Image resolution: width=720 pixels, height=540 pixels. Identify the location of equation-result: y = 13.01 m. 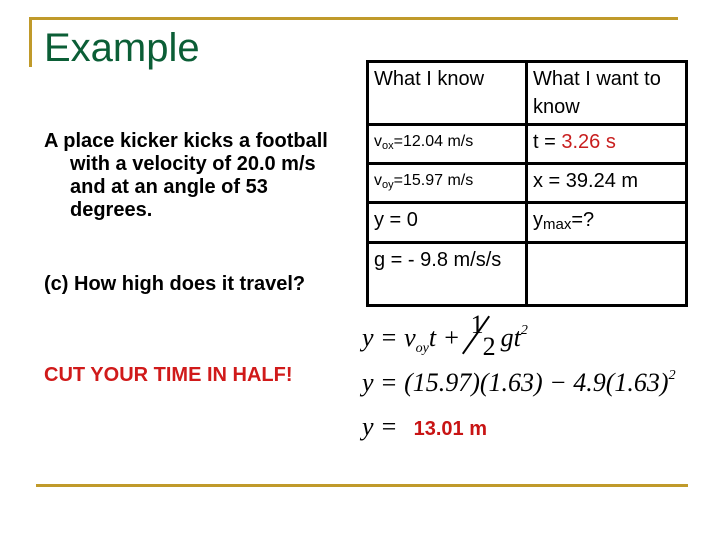
(424, 427).